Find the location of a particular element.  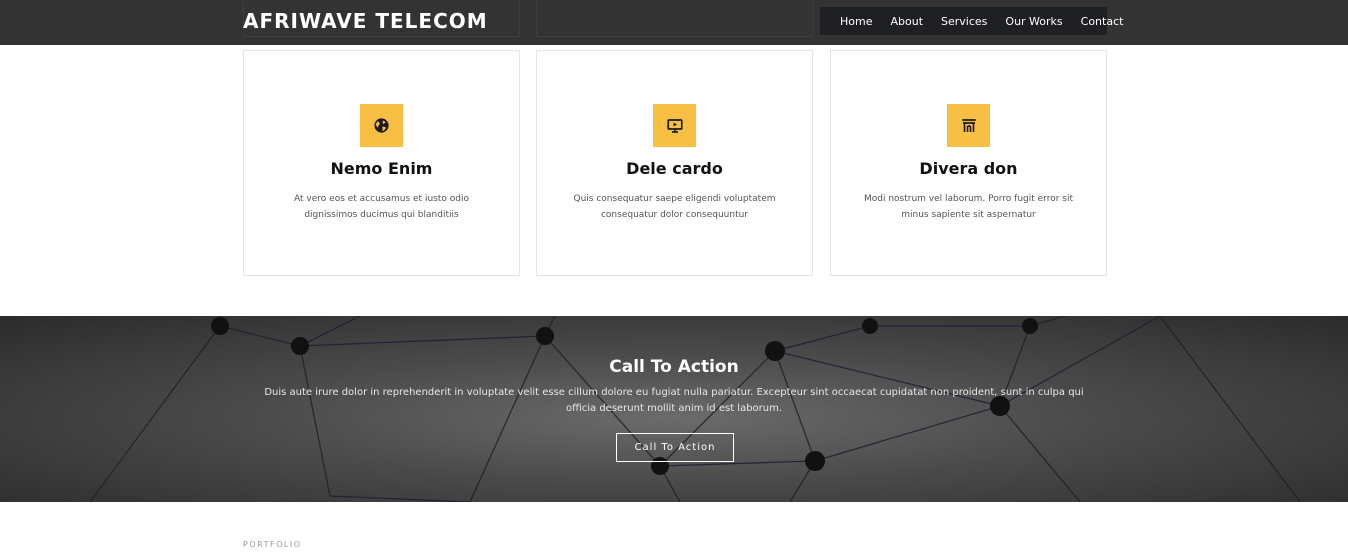

cta-title: Call To Action is located at coordinates (674, 367).